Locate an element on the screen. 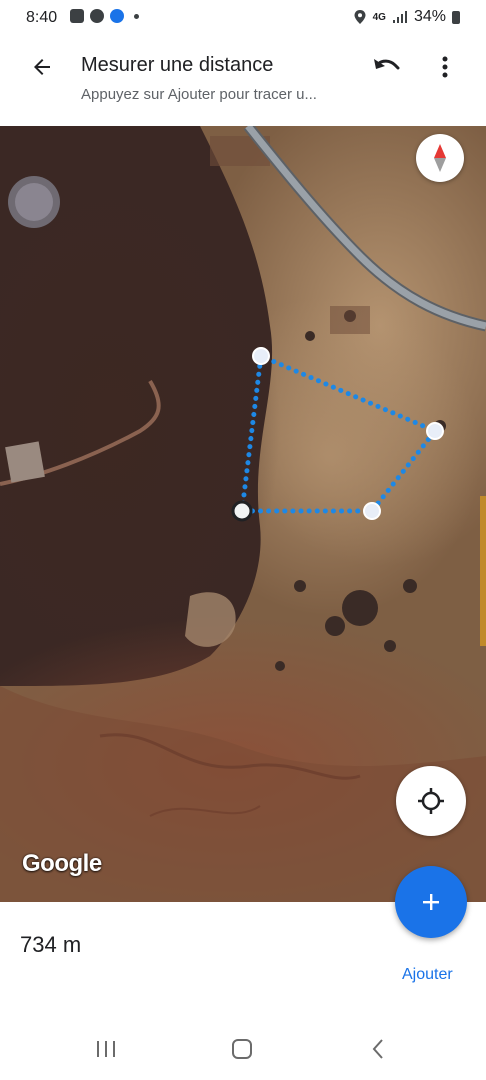 The width and height of the screenshot is (486, 1080). arrow-back-icon is located at coordinates (42, 67).